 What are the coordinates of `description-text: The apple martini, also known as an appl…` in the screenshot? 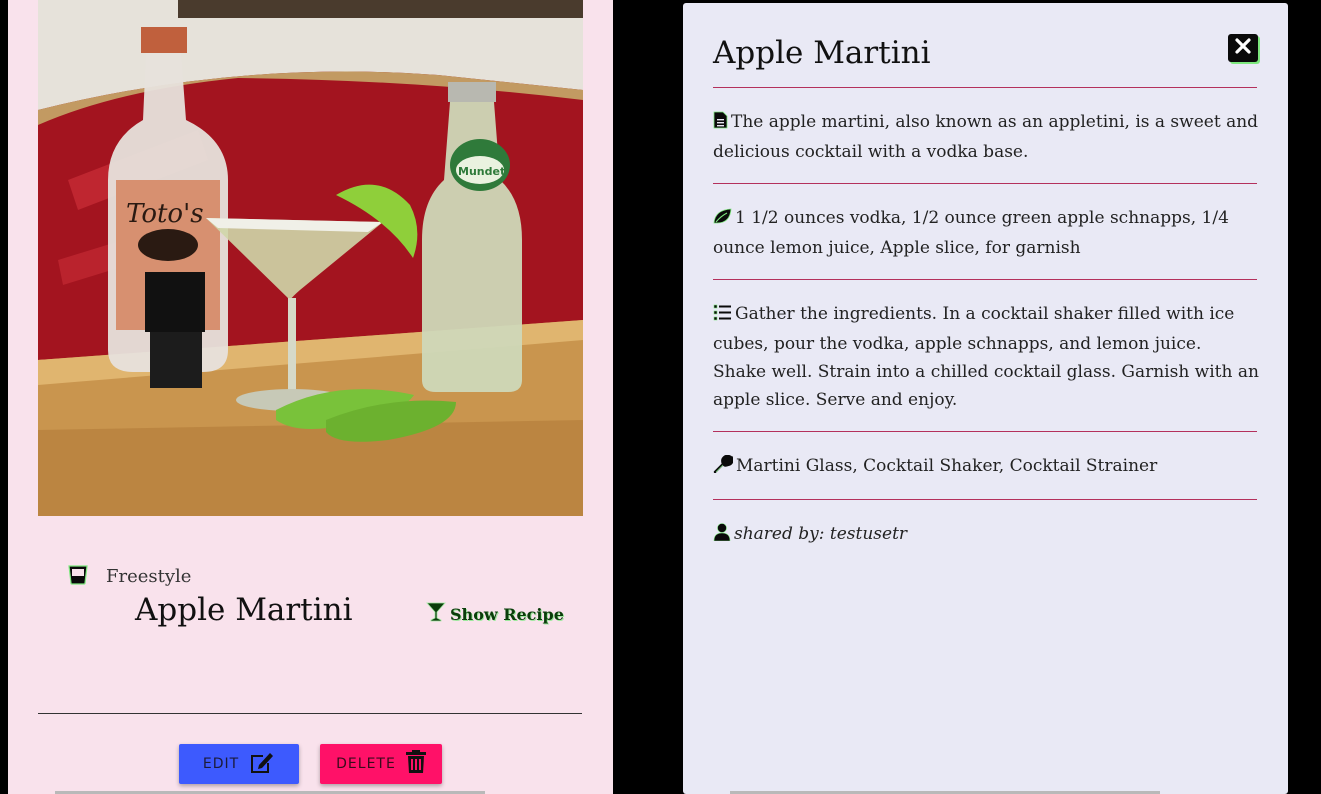 It's located at (986, 137).